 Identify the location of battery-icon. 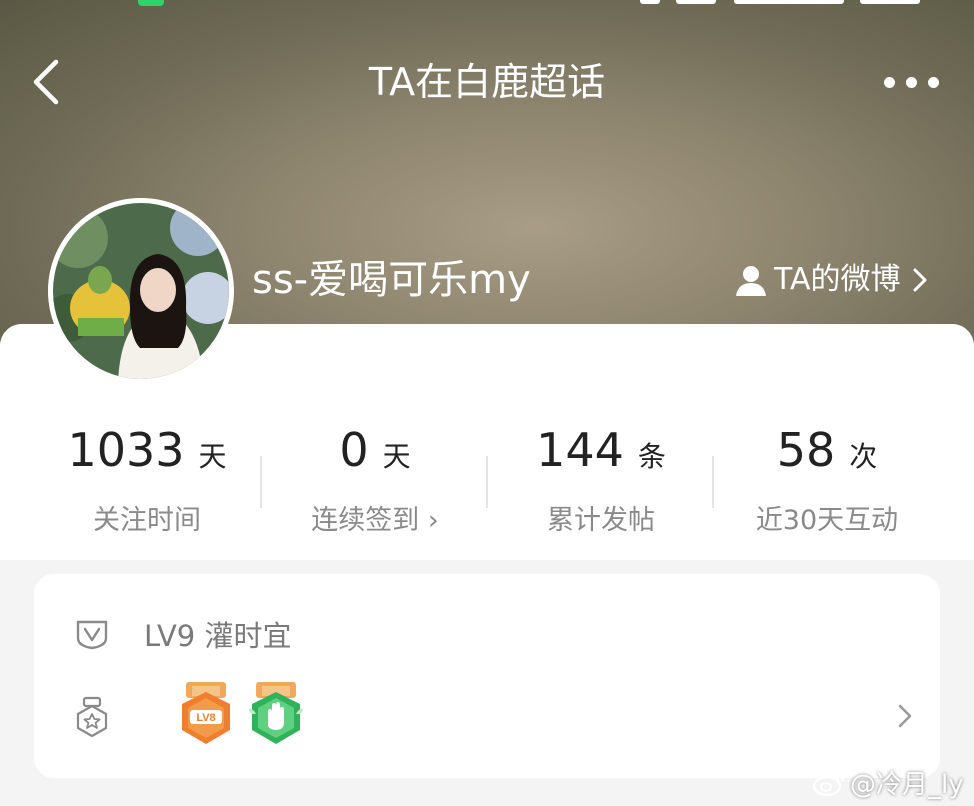
(696, 2).